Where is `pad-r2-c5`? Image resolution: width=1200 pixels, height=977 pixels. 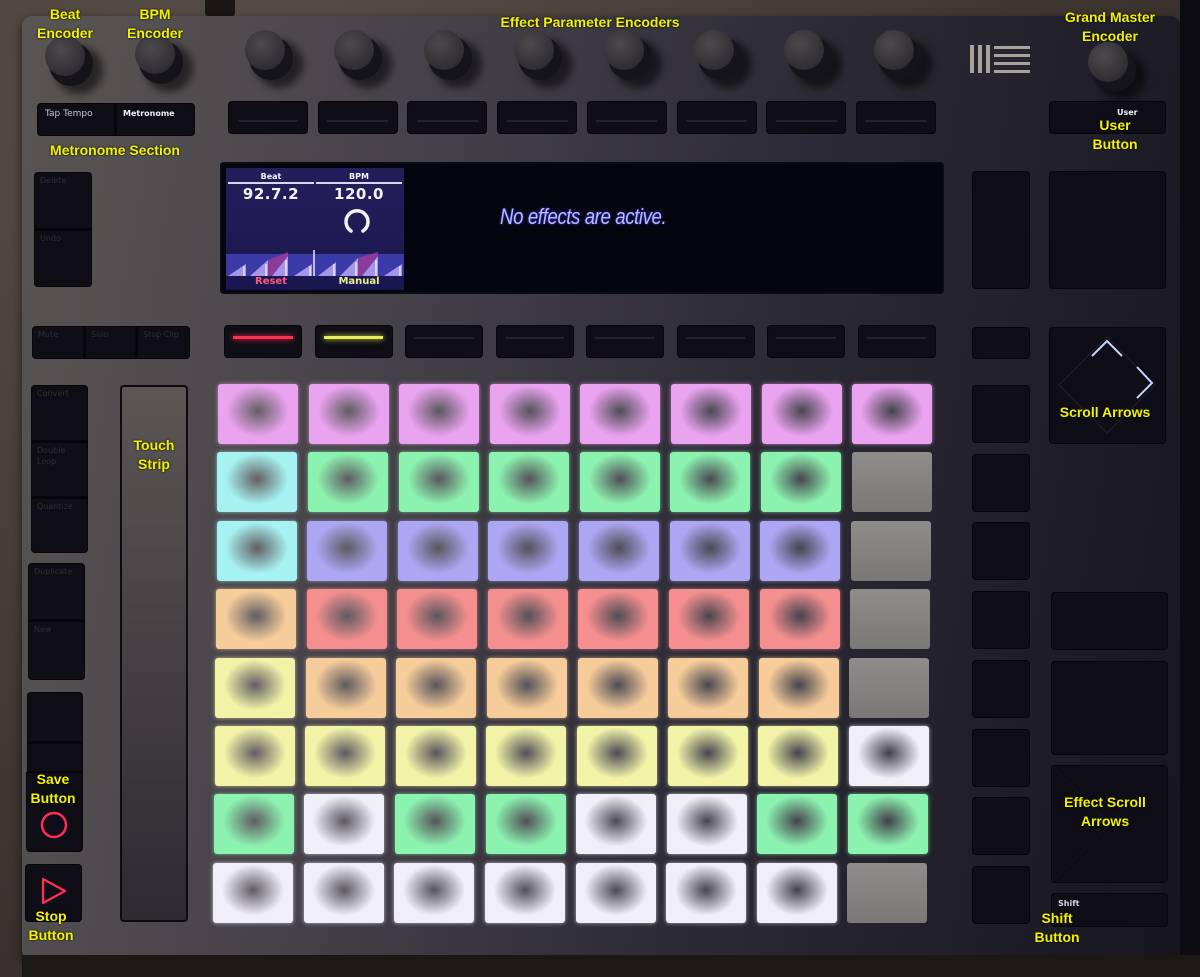
pad-r2-c5 is located at coordinates (619, 482).